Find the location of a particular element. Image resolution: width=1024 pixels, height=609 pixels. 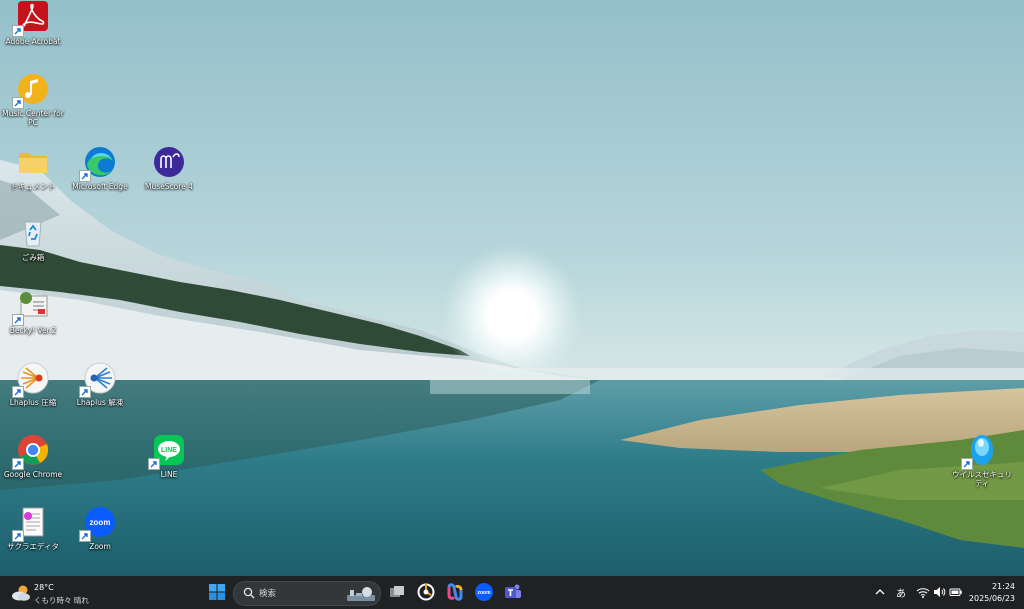

clock-date: 2025/06/23 is located at coordinates (991, 598).